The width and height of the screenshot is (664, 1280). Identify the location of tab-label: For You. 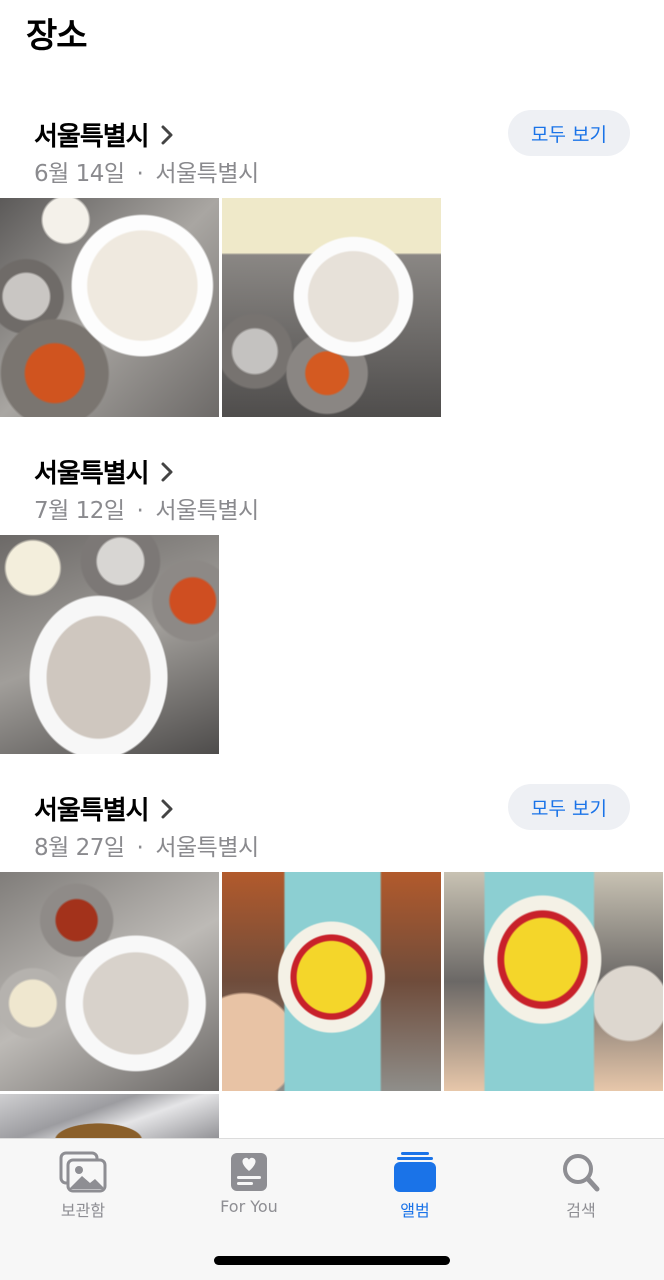
(249, 1206).